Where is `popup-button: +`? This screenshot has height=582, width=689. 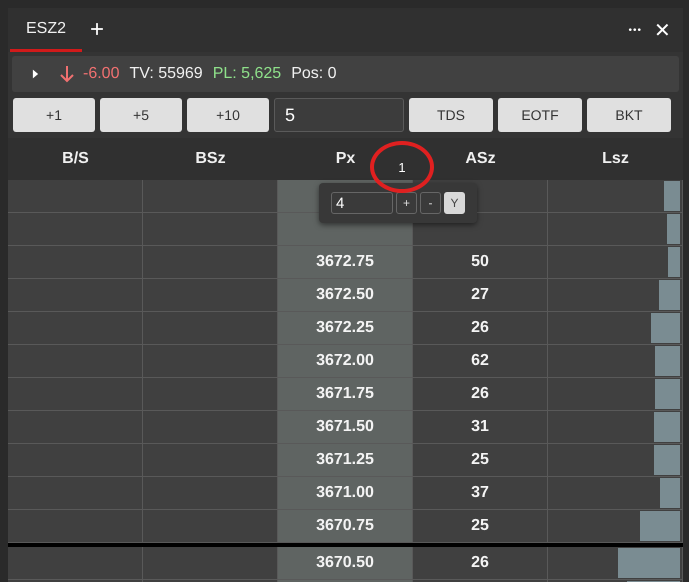 popup-button: + is located at coordinates (406, 203).